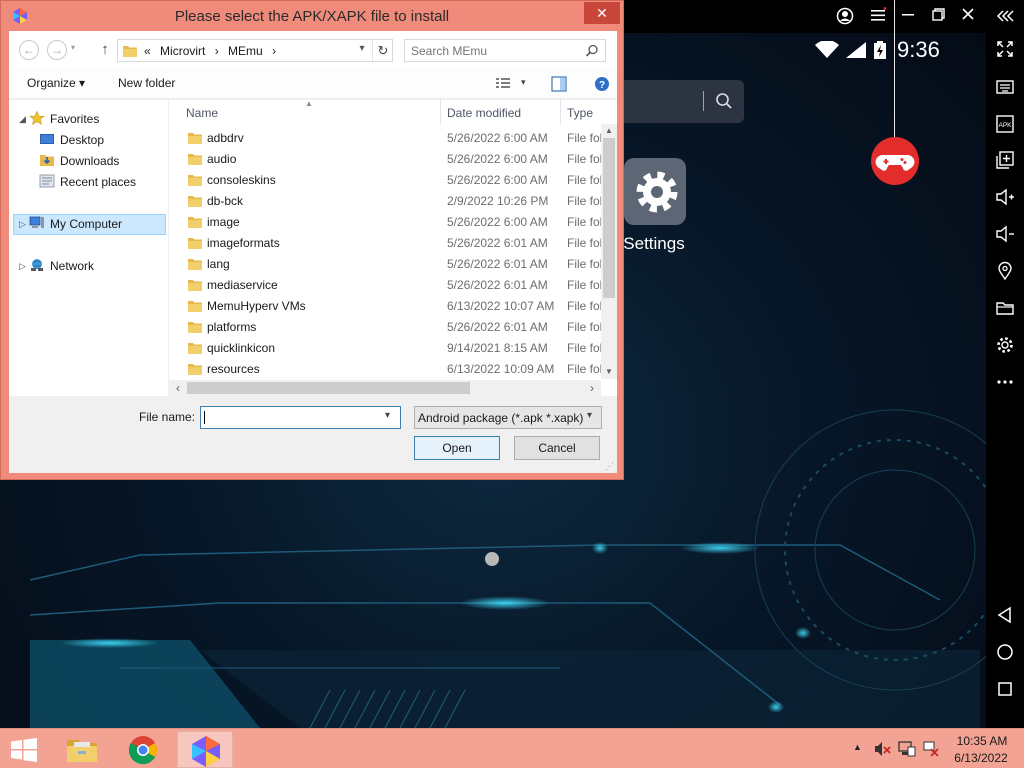  Describe the element at coordinates (523, 82) in the screenshot. I see `view-menu-chevron-icon: ▾` at that location.